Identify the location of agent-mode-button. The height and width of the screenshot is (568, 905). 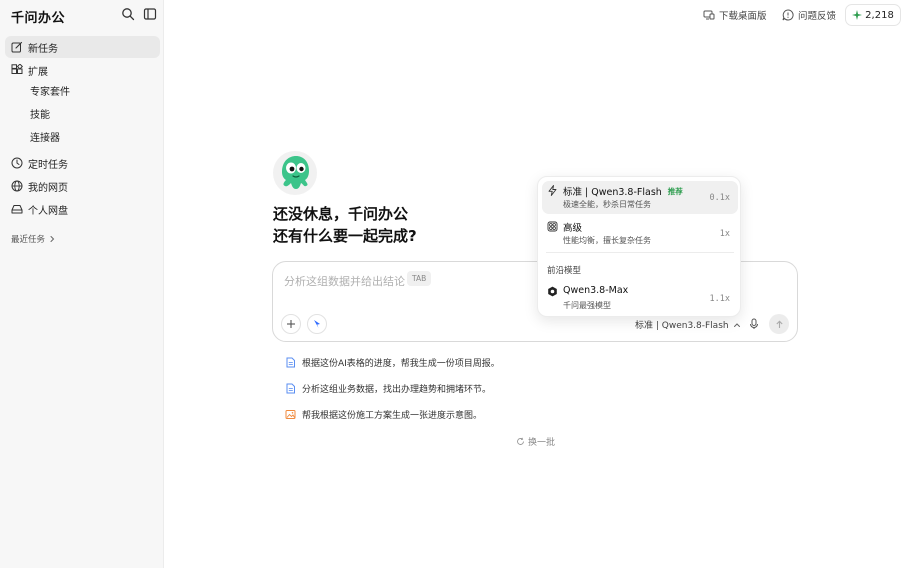
(317, 324).